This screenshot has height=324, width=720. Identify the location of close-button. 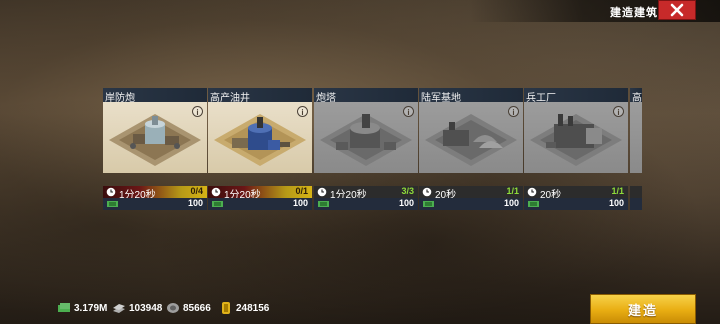
(677, 10).